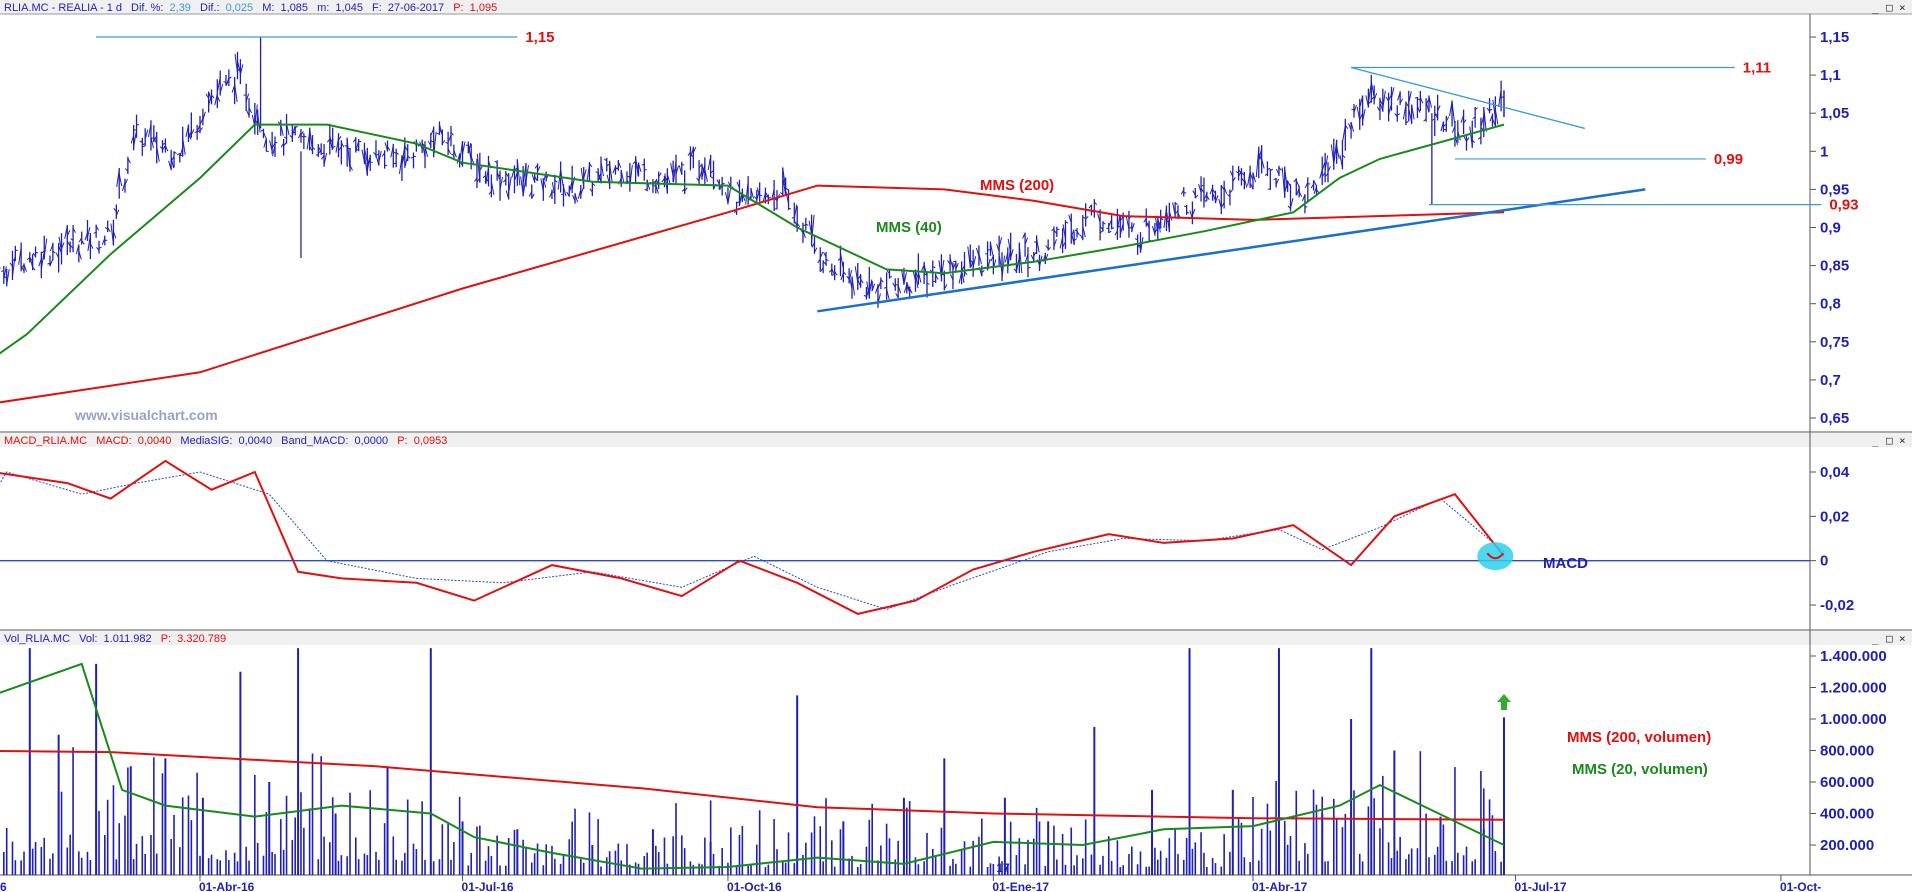 Image resolution: width=1912 pixels, height=892 pixels. I want to click on macd-line, so click(752, 537).